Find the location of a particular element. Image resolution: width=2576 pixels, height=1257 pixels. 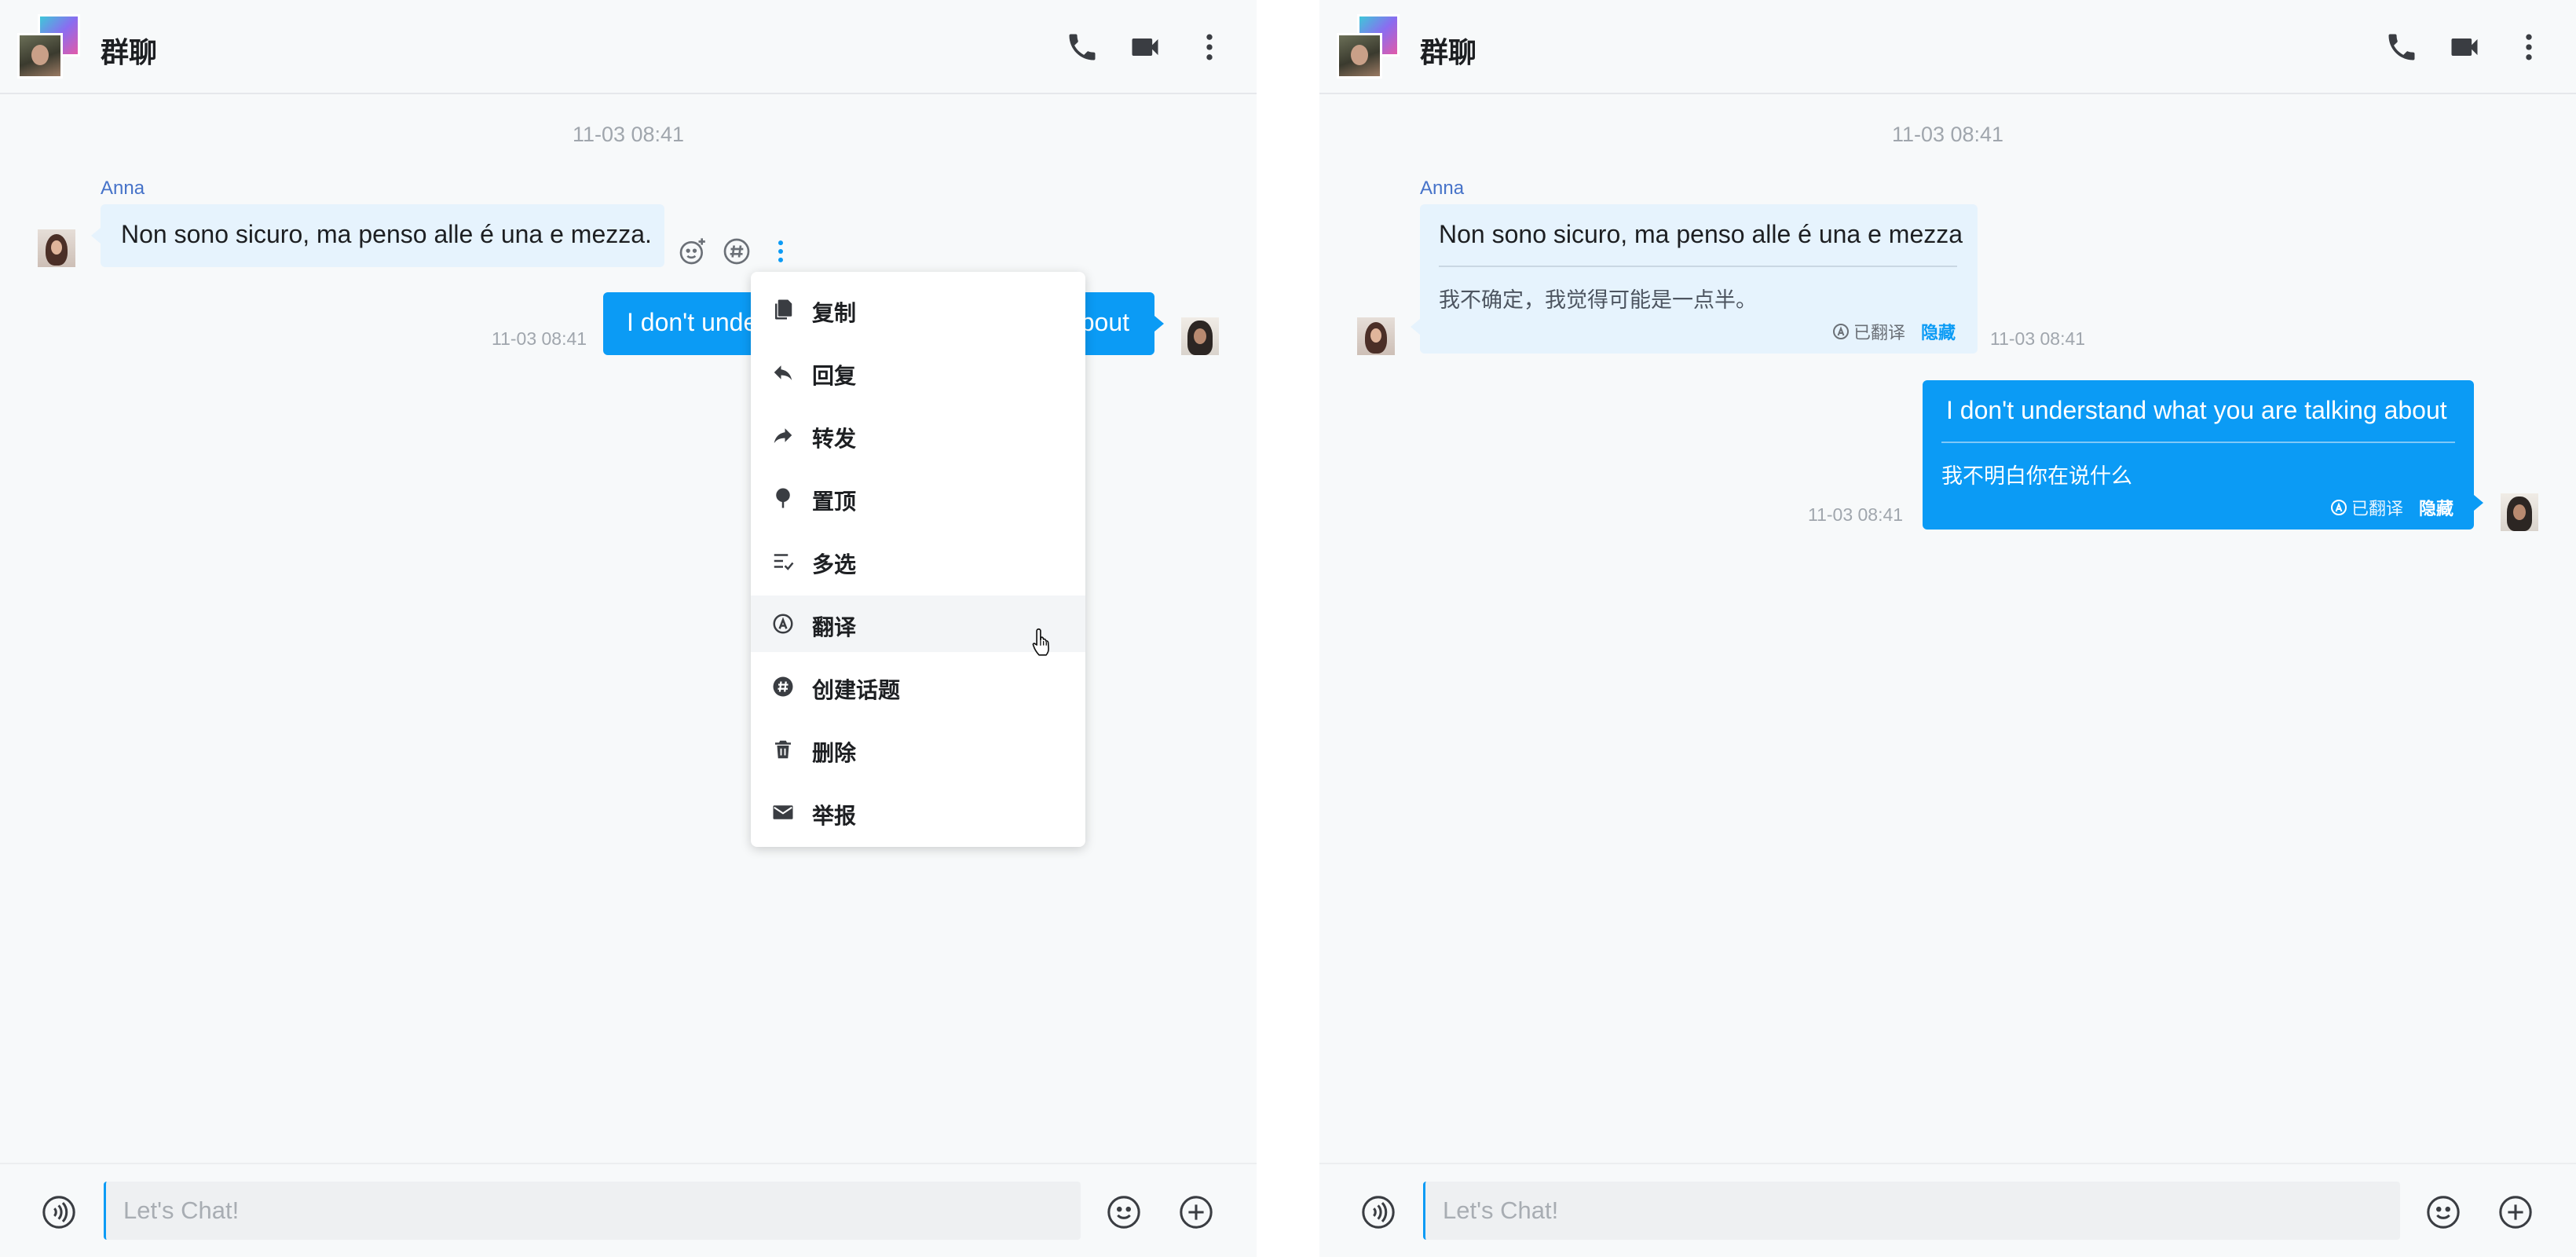

menu-item-label: 举报 is located at coordinates (835, 816).